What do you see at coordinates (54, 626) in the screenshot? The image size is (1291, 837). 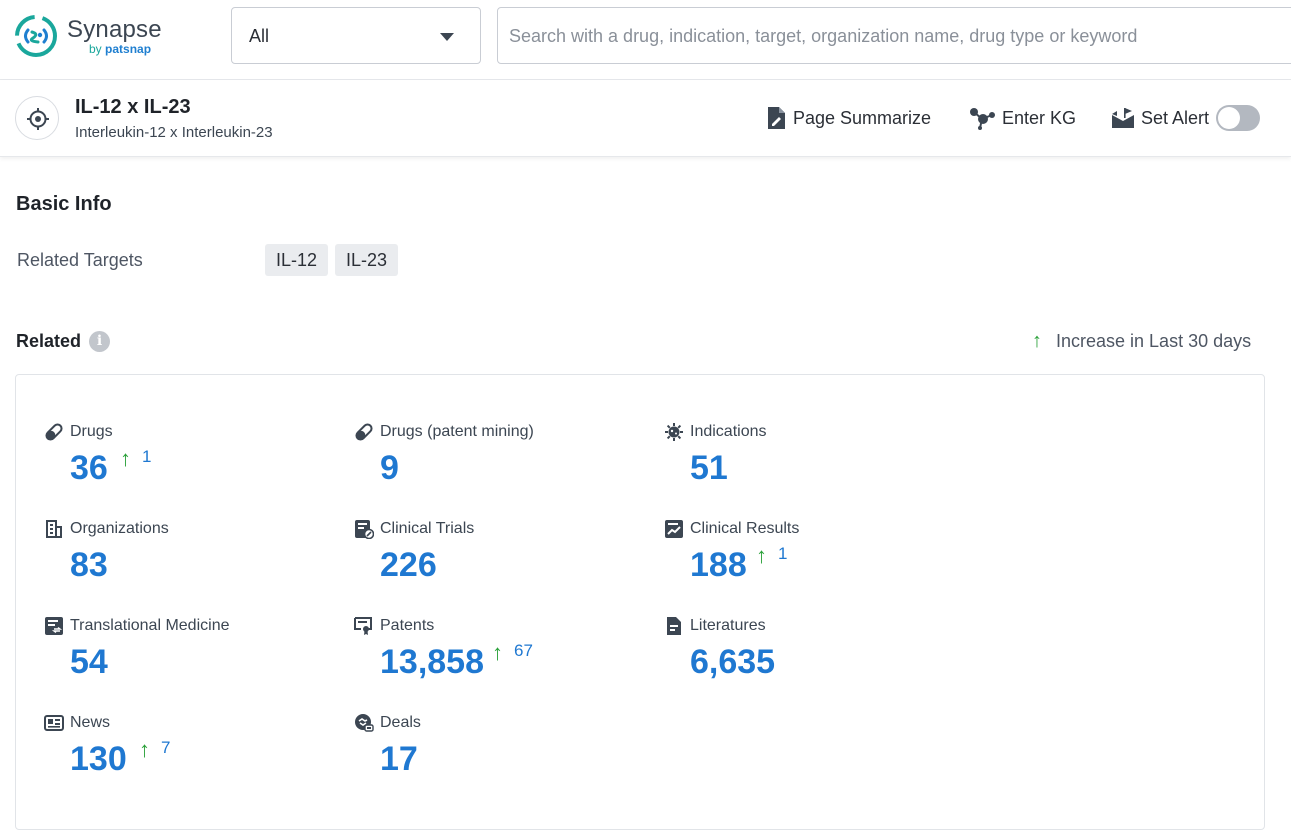 I see `document-transfer-icon` at bounding box center [54, 626].